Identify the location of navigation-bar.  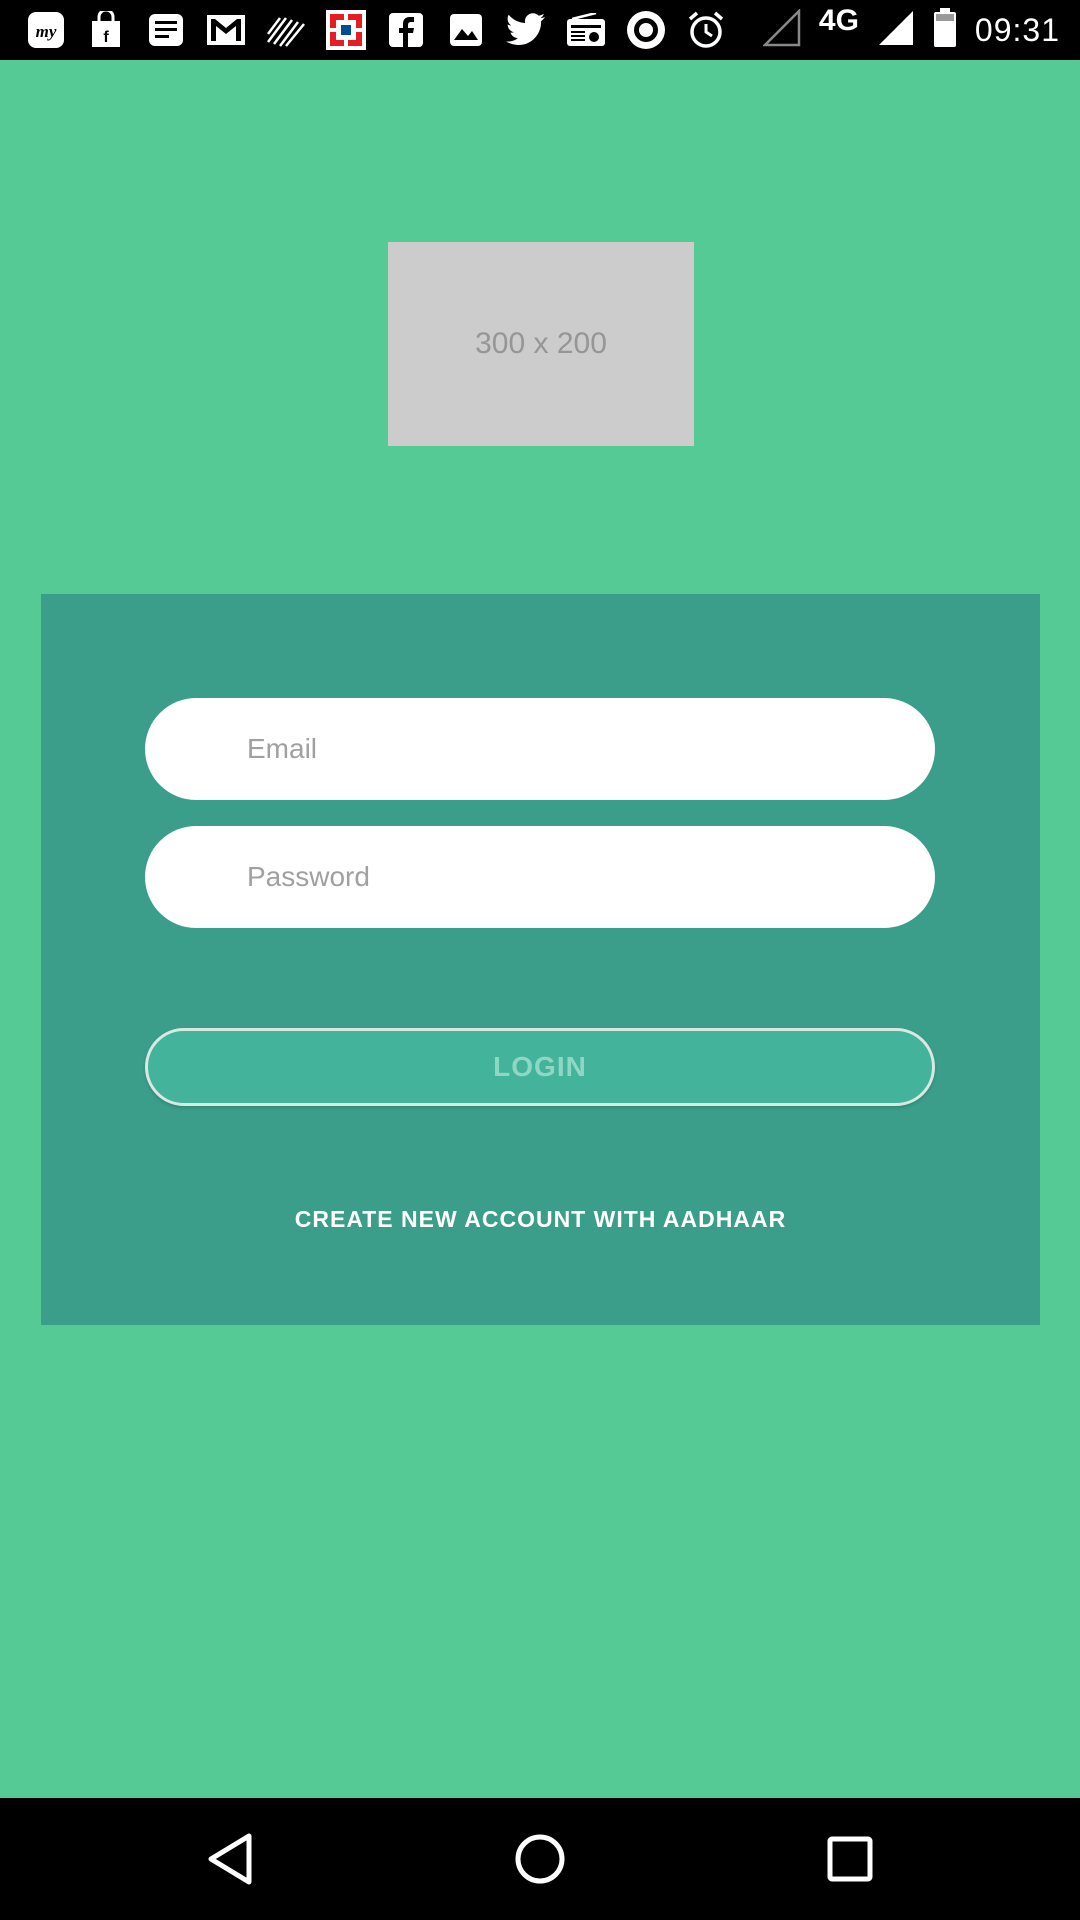
(540, 1859).